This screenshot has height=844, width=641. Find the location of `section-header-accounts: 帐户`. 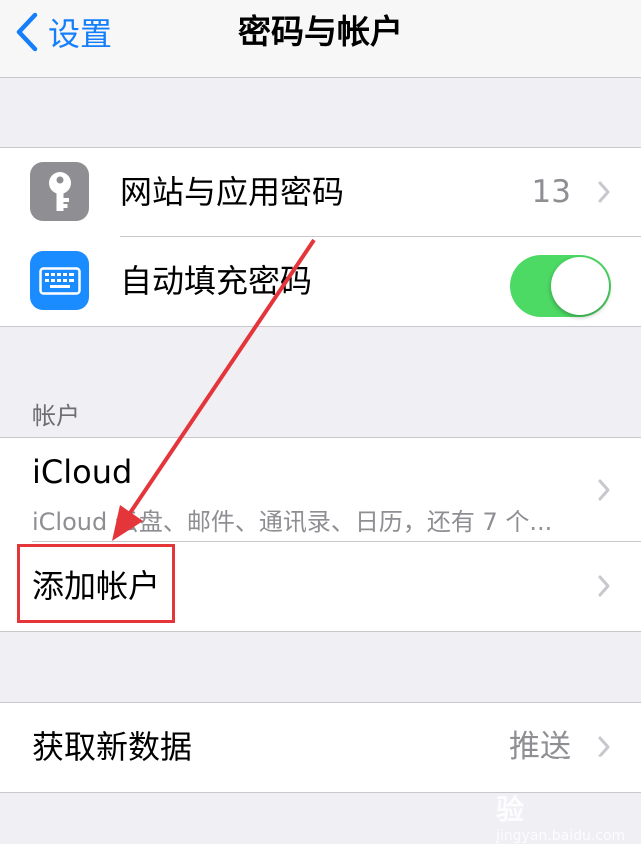

section-header-accounts: 帐户 is located at coordinates (56, 416).